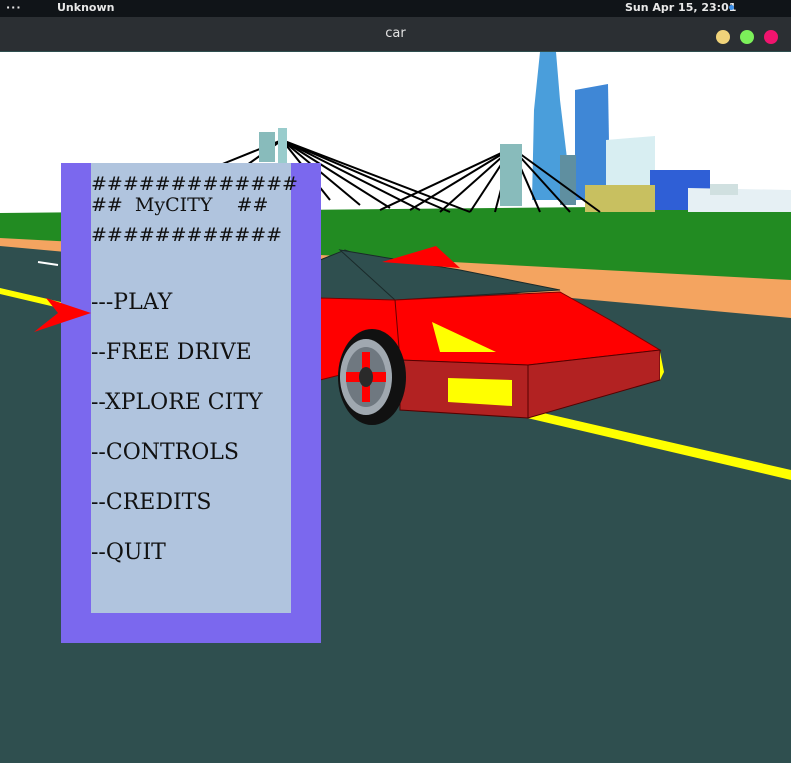 The height and width of the screenshot is (763, 791). Describe the element at coordinates (85, 7) in the screenshot. I see `app-name: Unknown` at that location.